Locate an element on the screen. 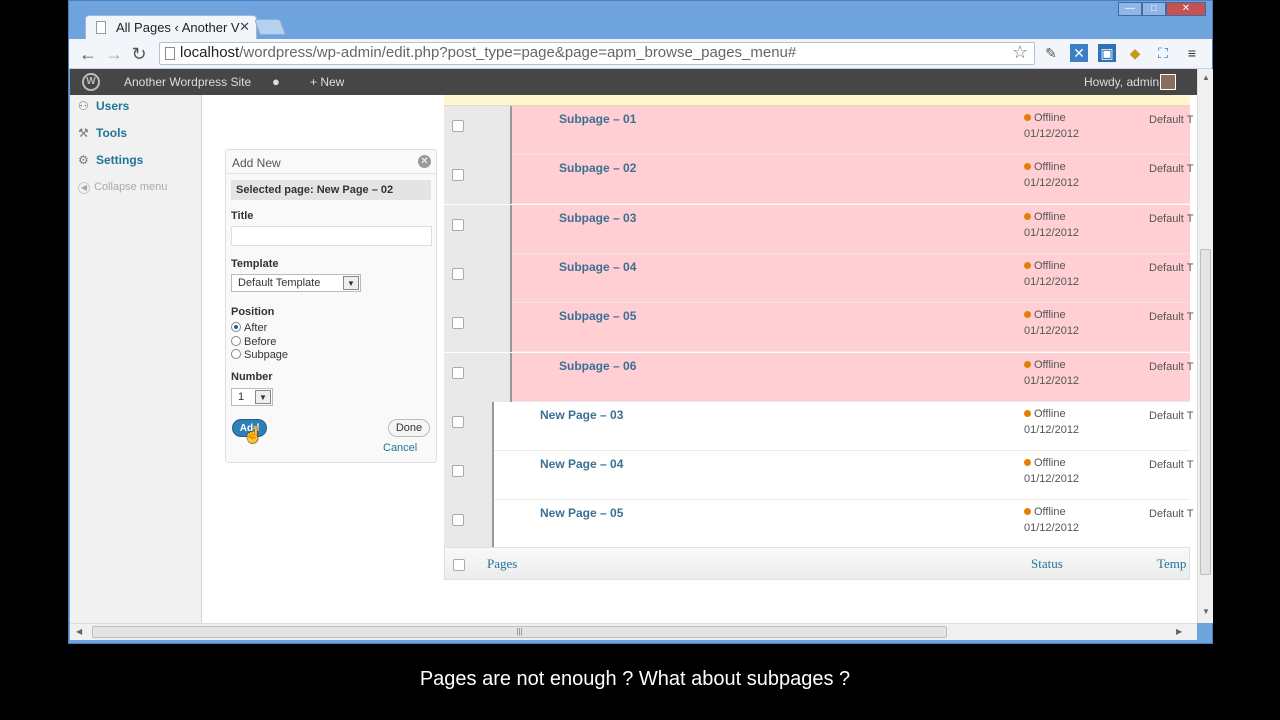  title-input is located at coordinates (331, 236).